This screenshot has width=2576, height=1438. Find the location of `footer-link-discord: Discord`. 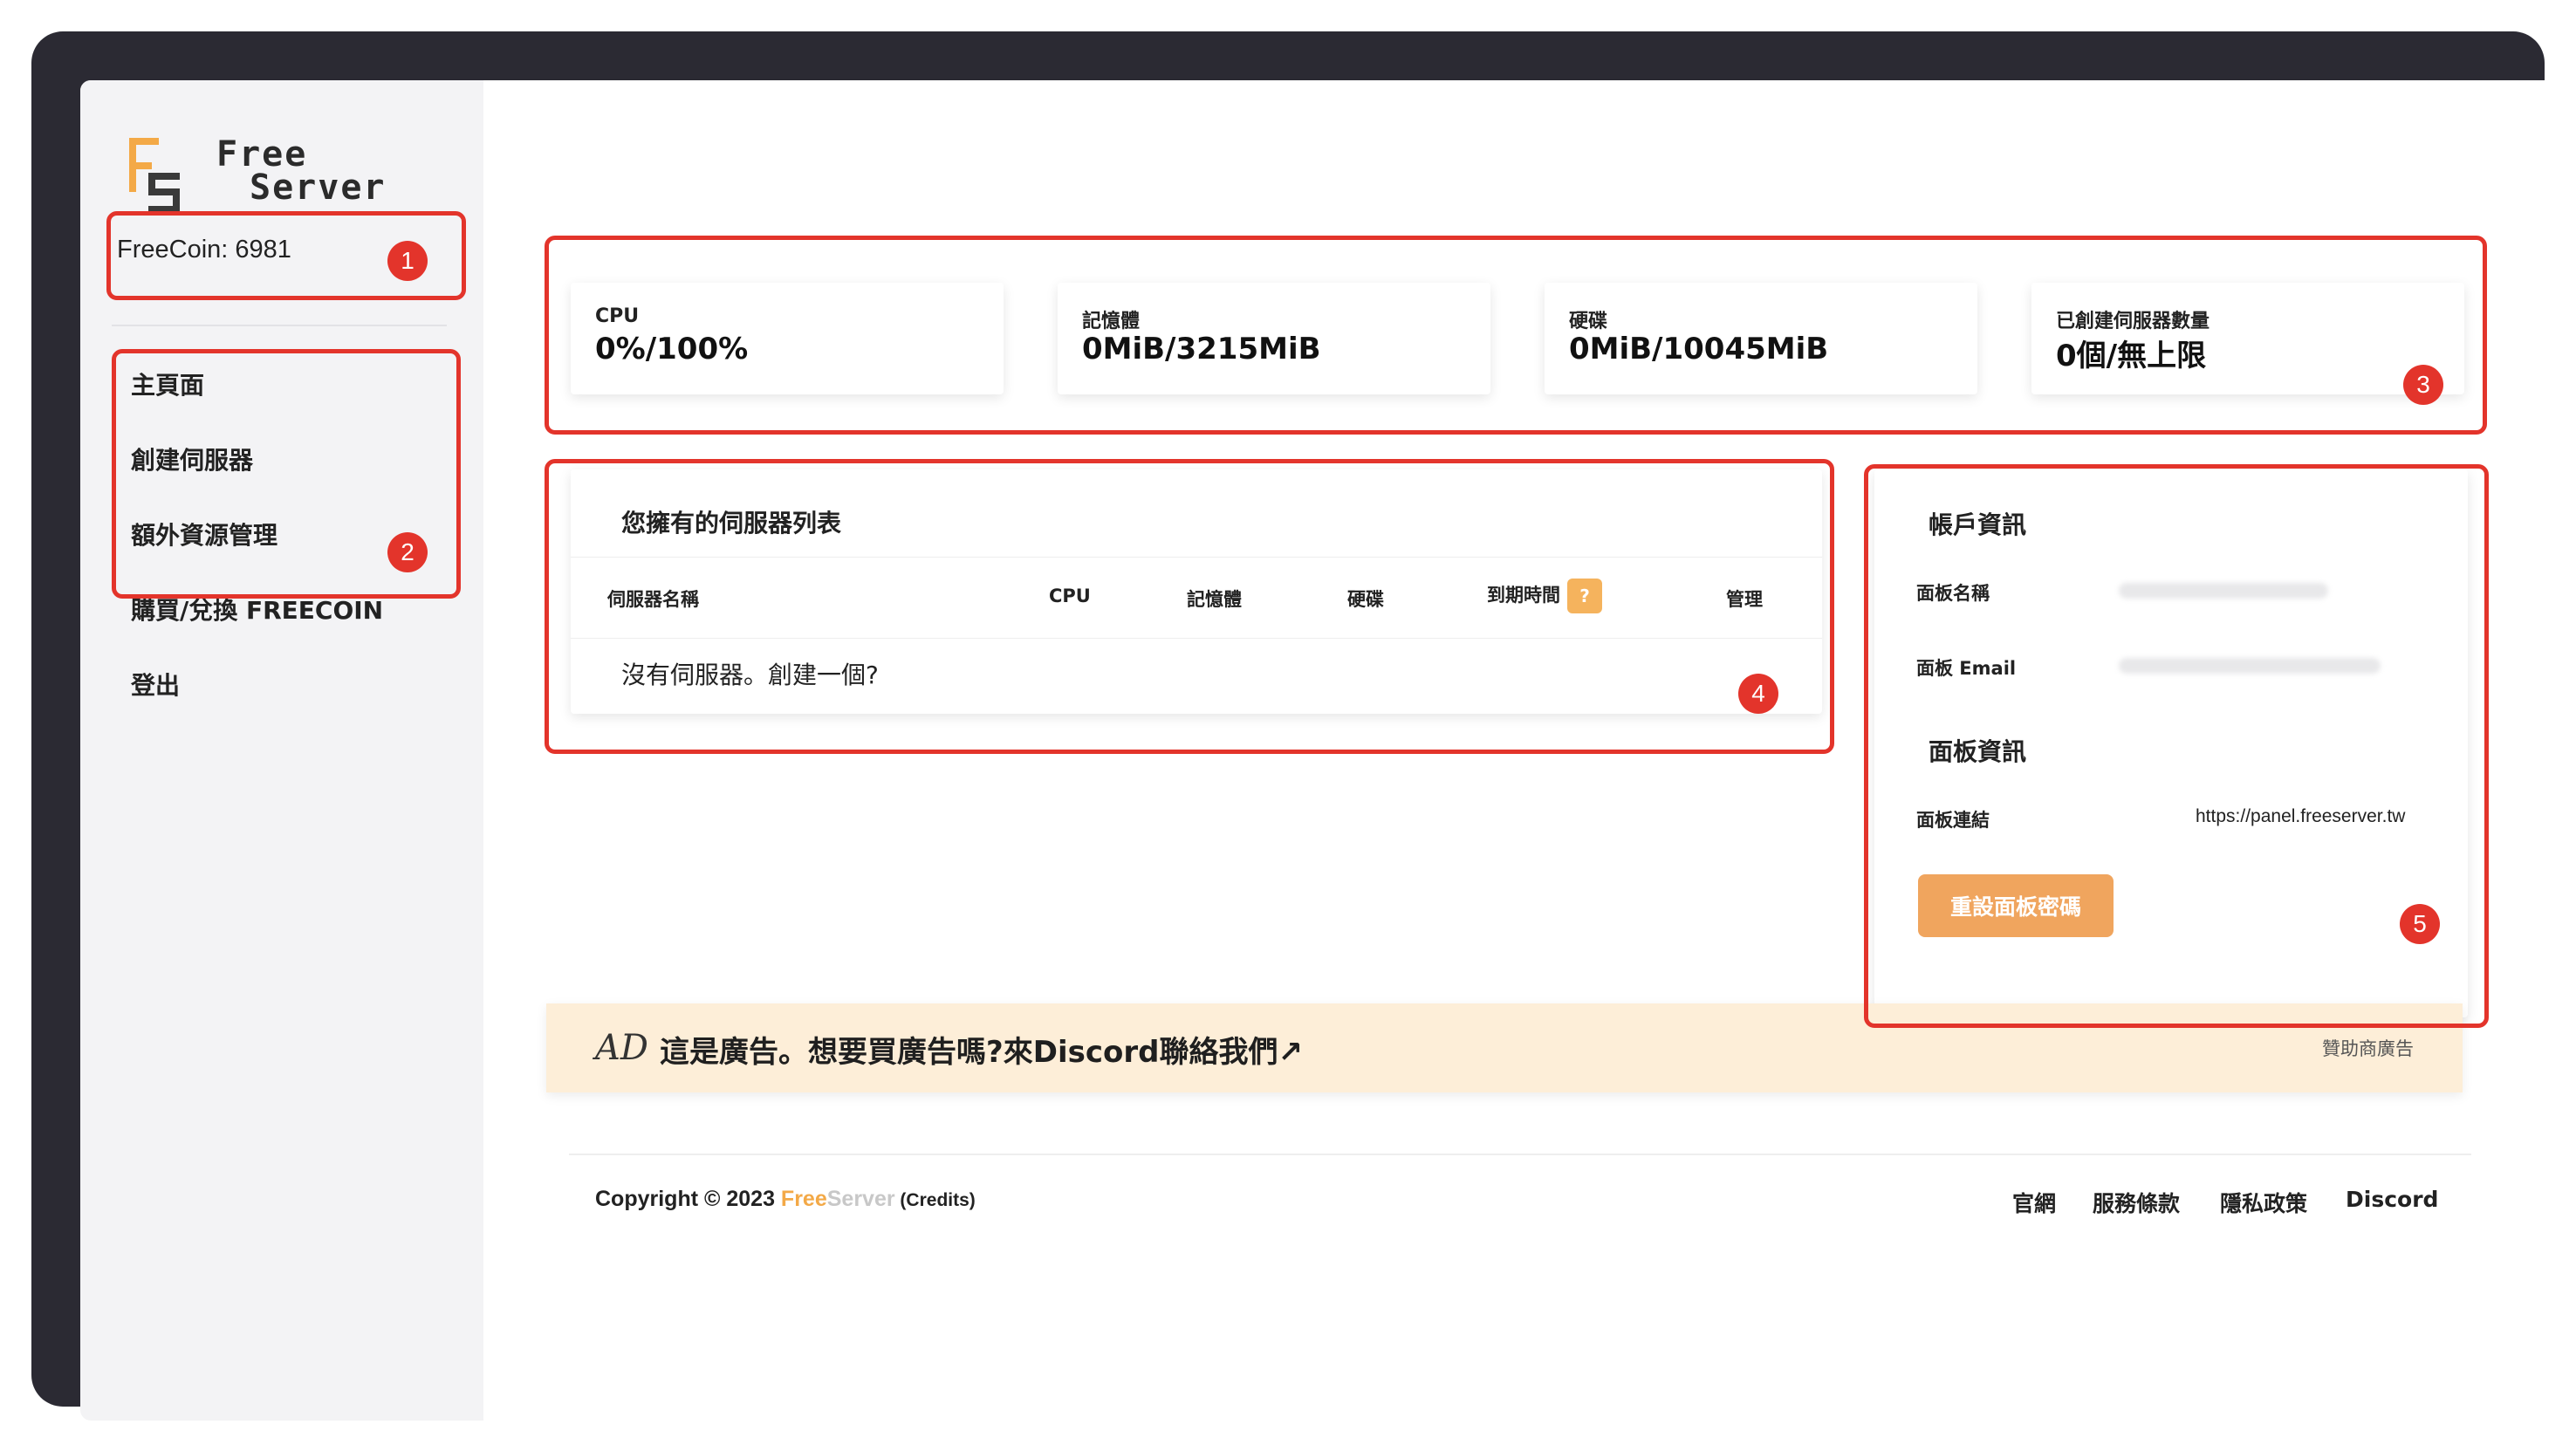

footer-link-discord: Discord is located at coordinates (2392, 1199).